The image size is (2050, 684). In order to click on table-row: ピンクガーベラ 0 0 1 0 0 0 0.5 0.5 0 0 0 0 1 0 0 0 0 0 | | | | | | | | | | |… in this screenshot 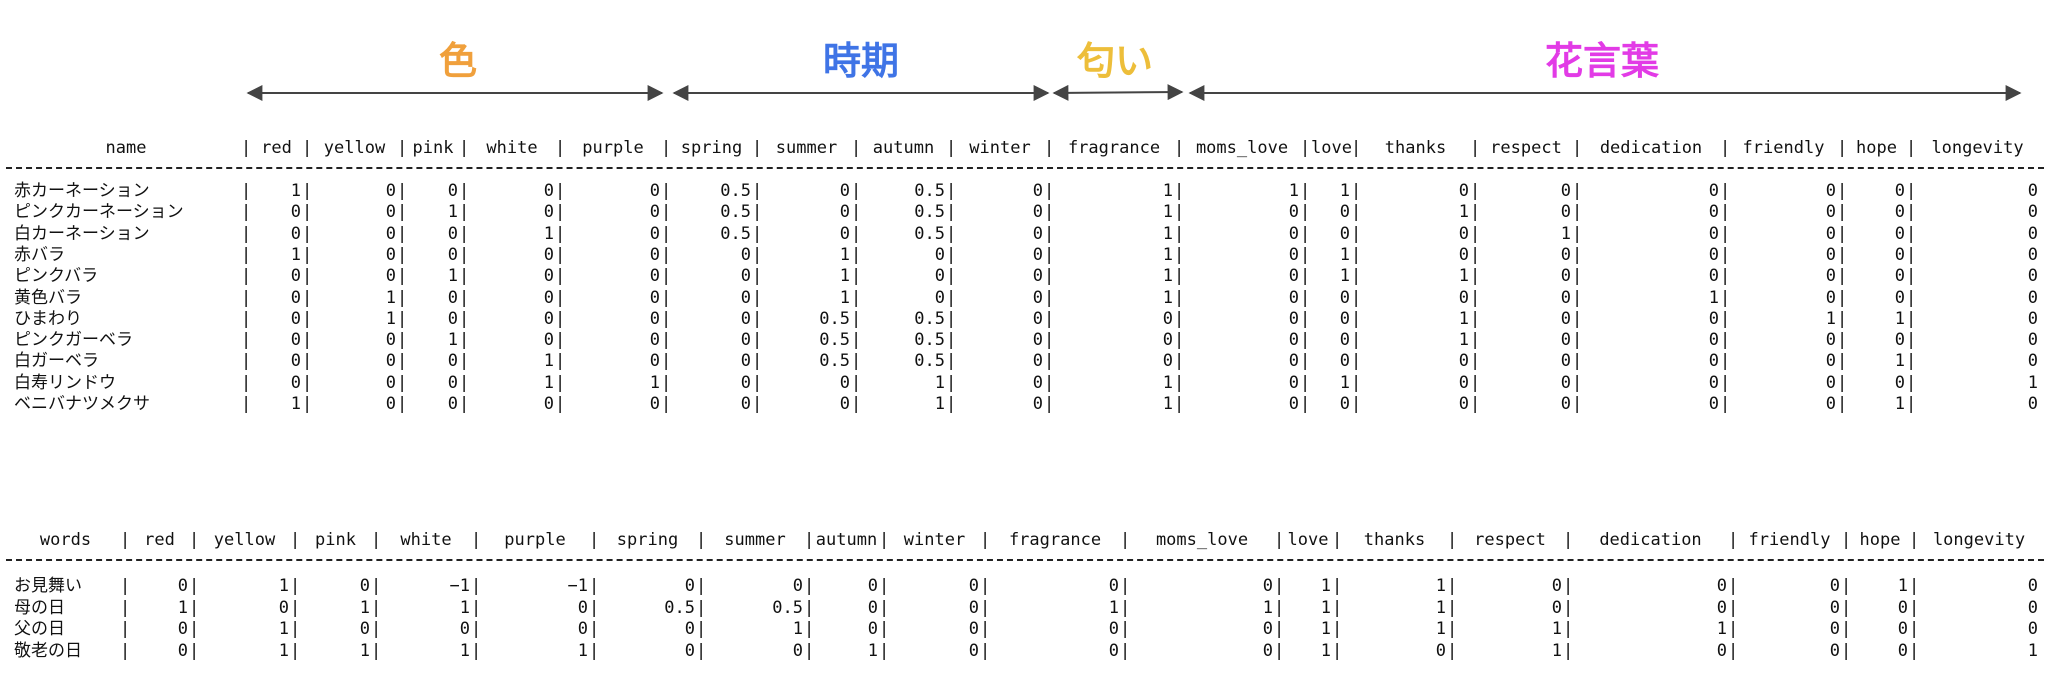, I will do `click(1025, 340)`.